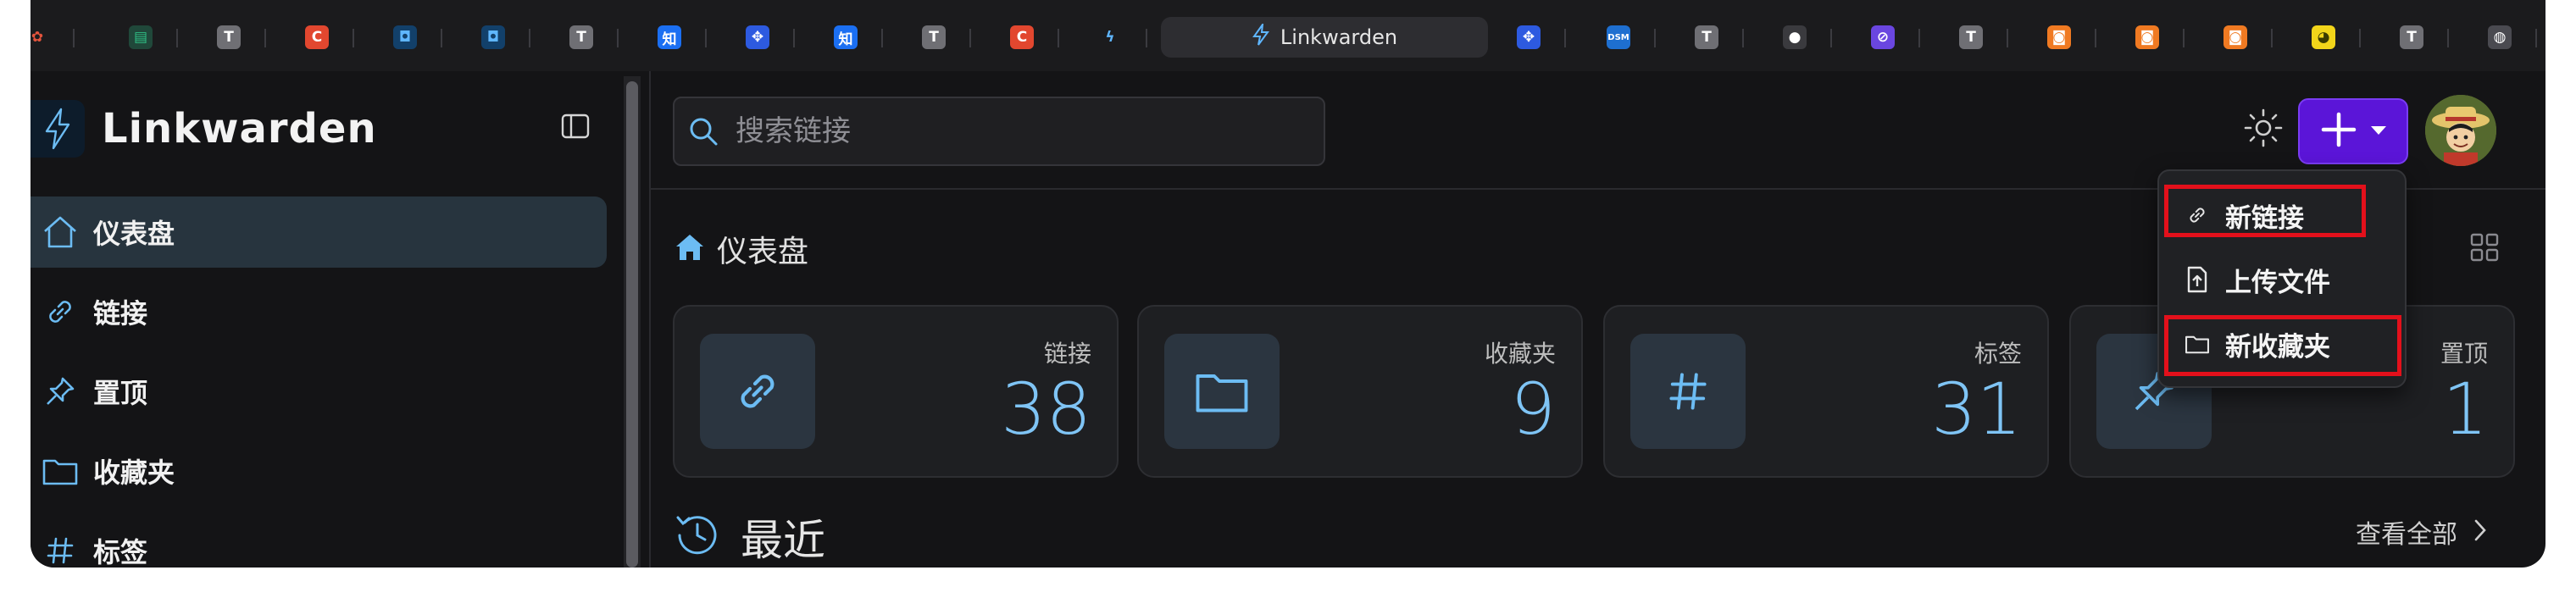 The width and height of the screenshot is (2576, 598). I want to click on linkwarden-icon: ϟ, so click(1110, 38).